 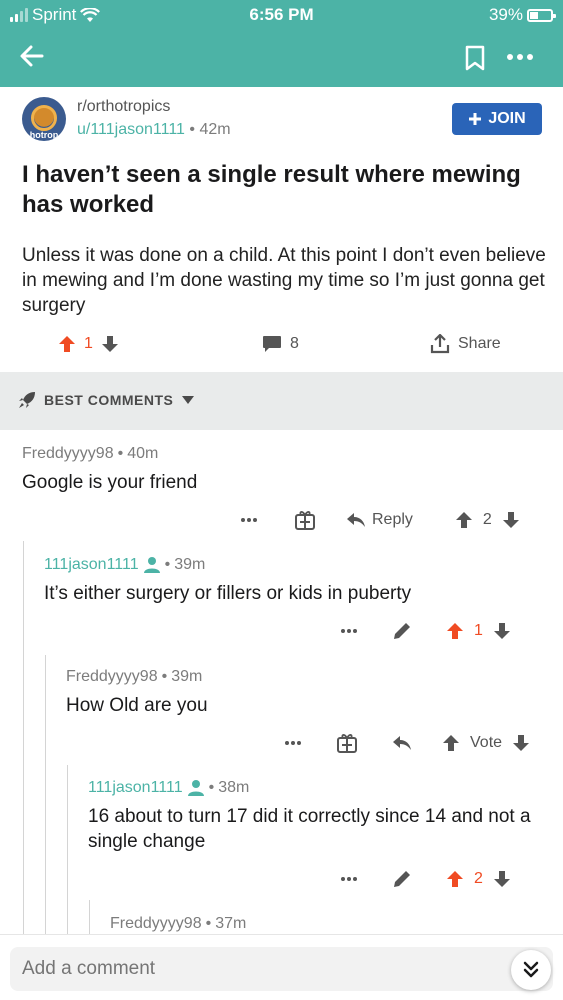 What do you see at coordinates (44, 135) in the screenshot?
I see `avatar-label: hotrop` at bounding box center [44, 135].